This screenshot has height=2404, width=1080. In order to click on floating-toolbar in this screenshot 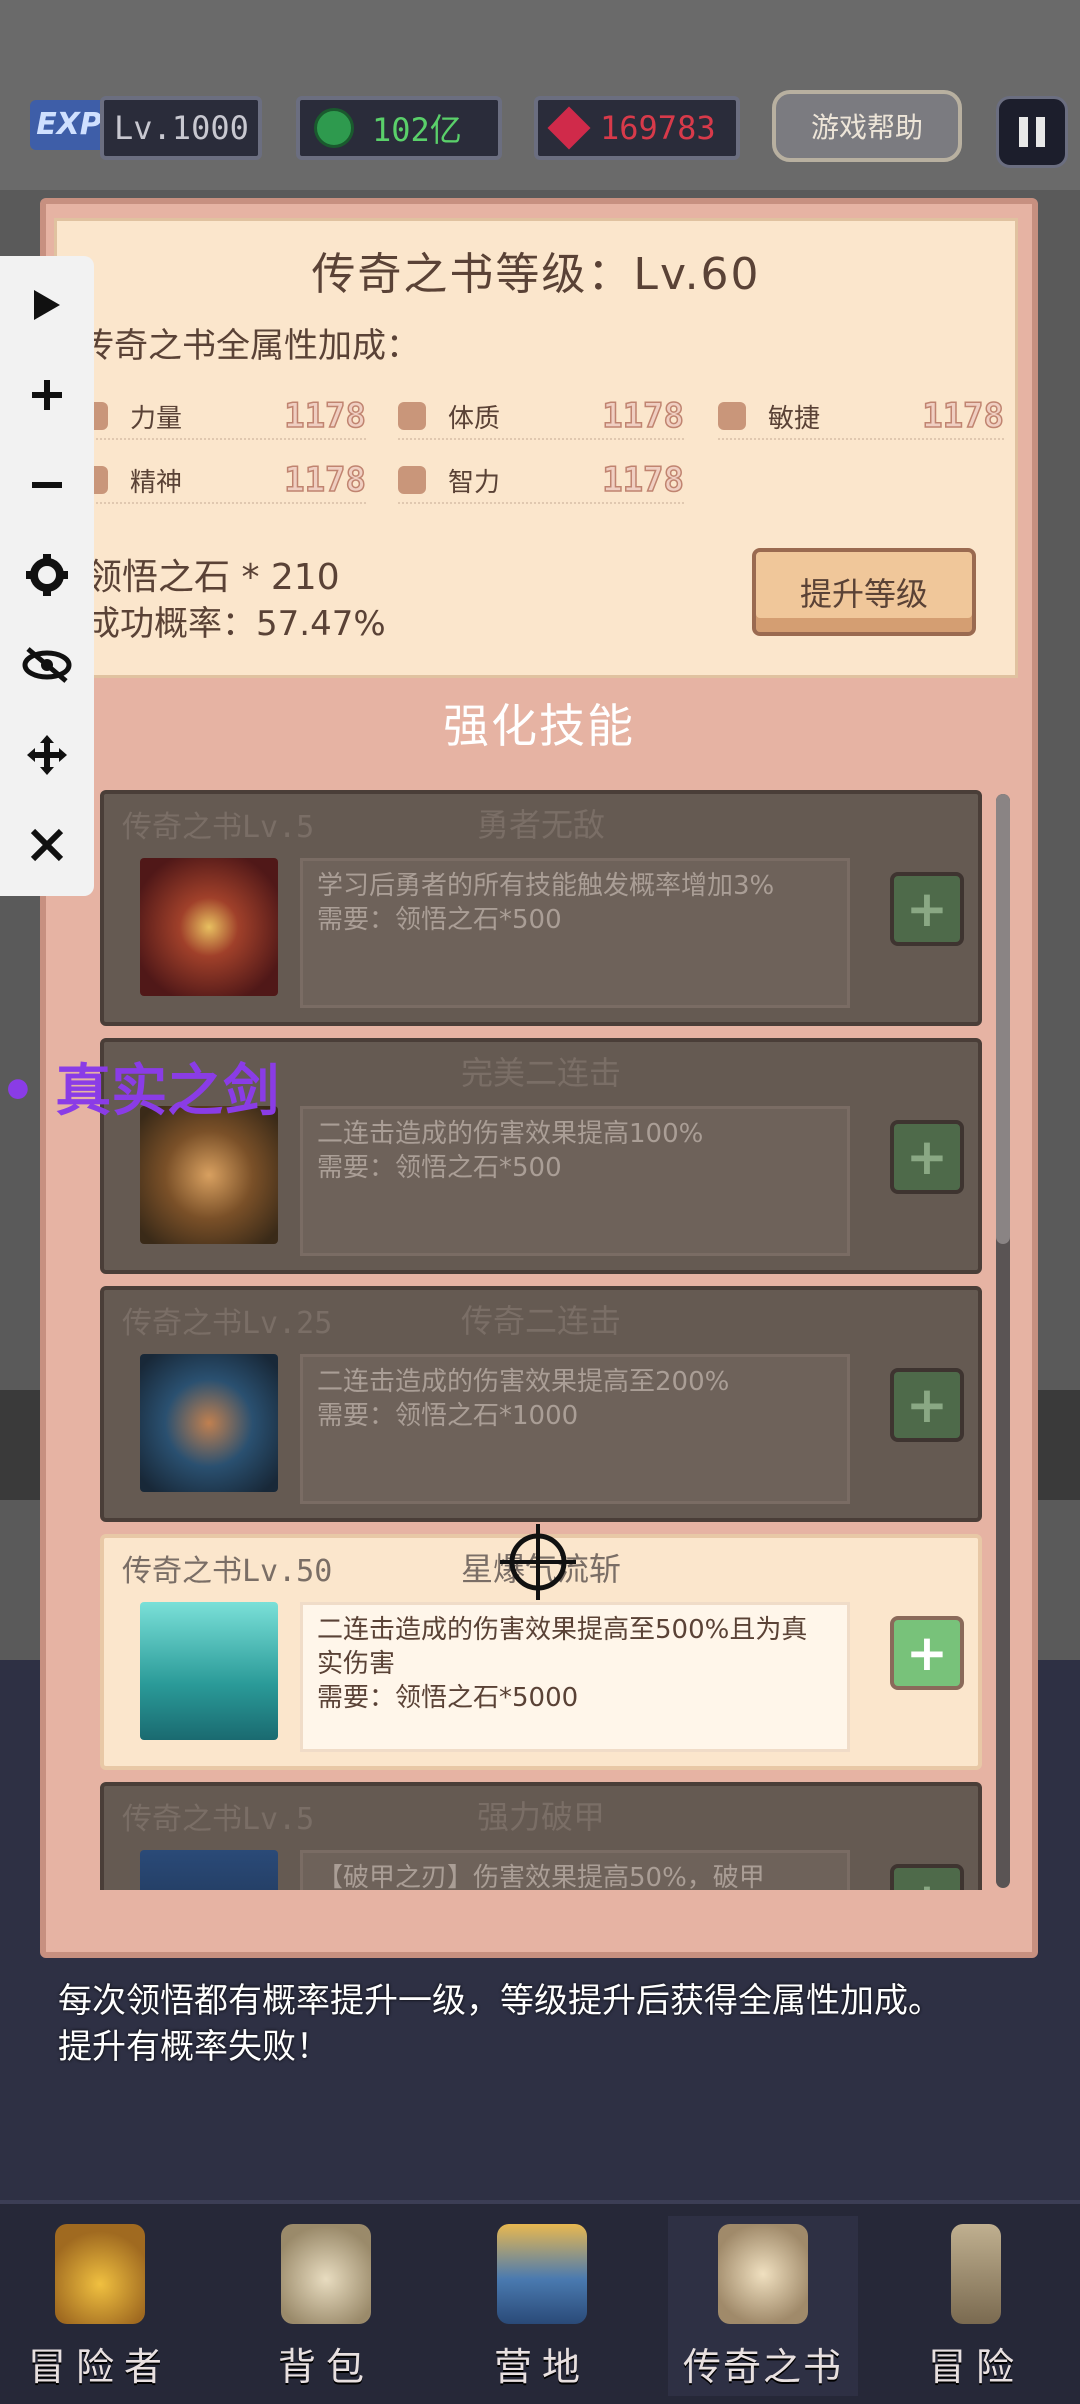, I will do `click(47, 576)`.